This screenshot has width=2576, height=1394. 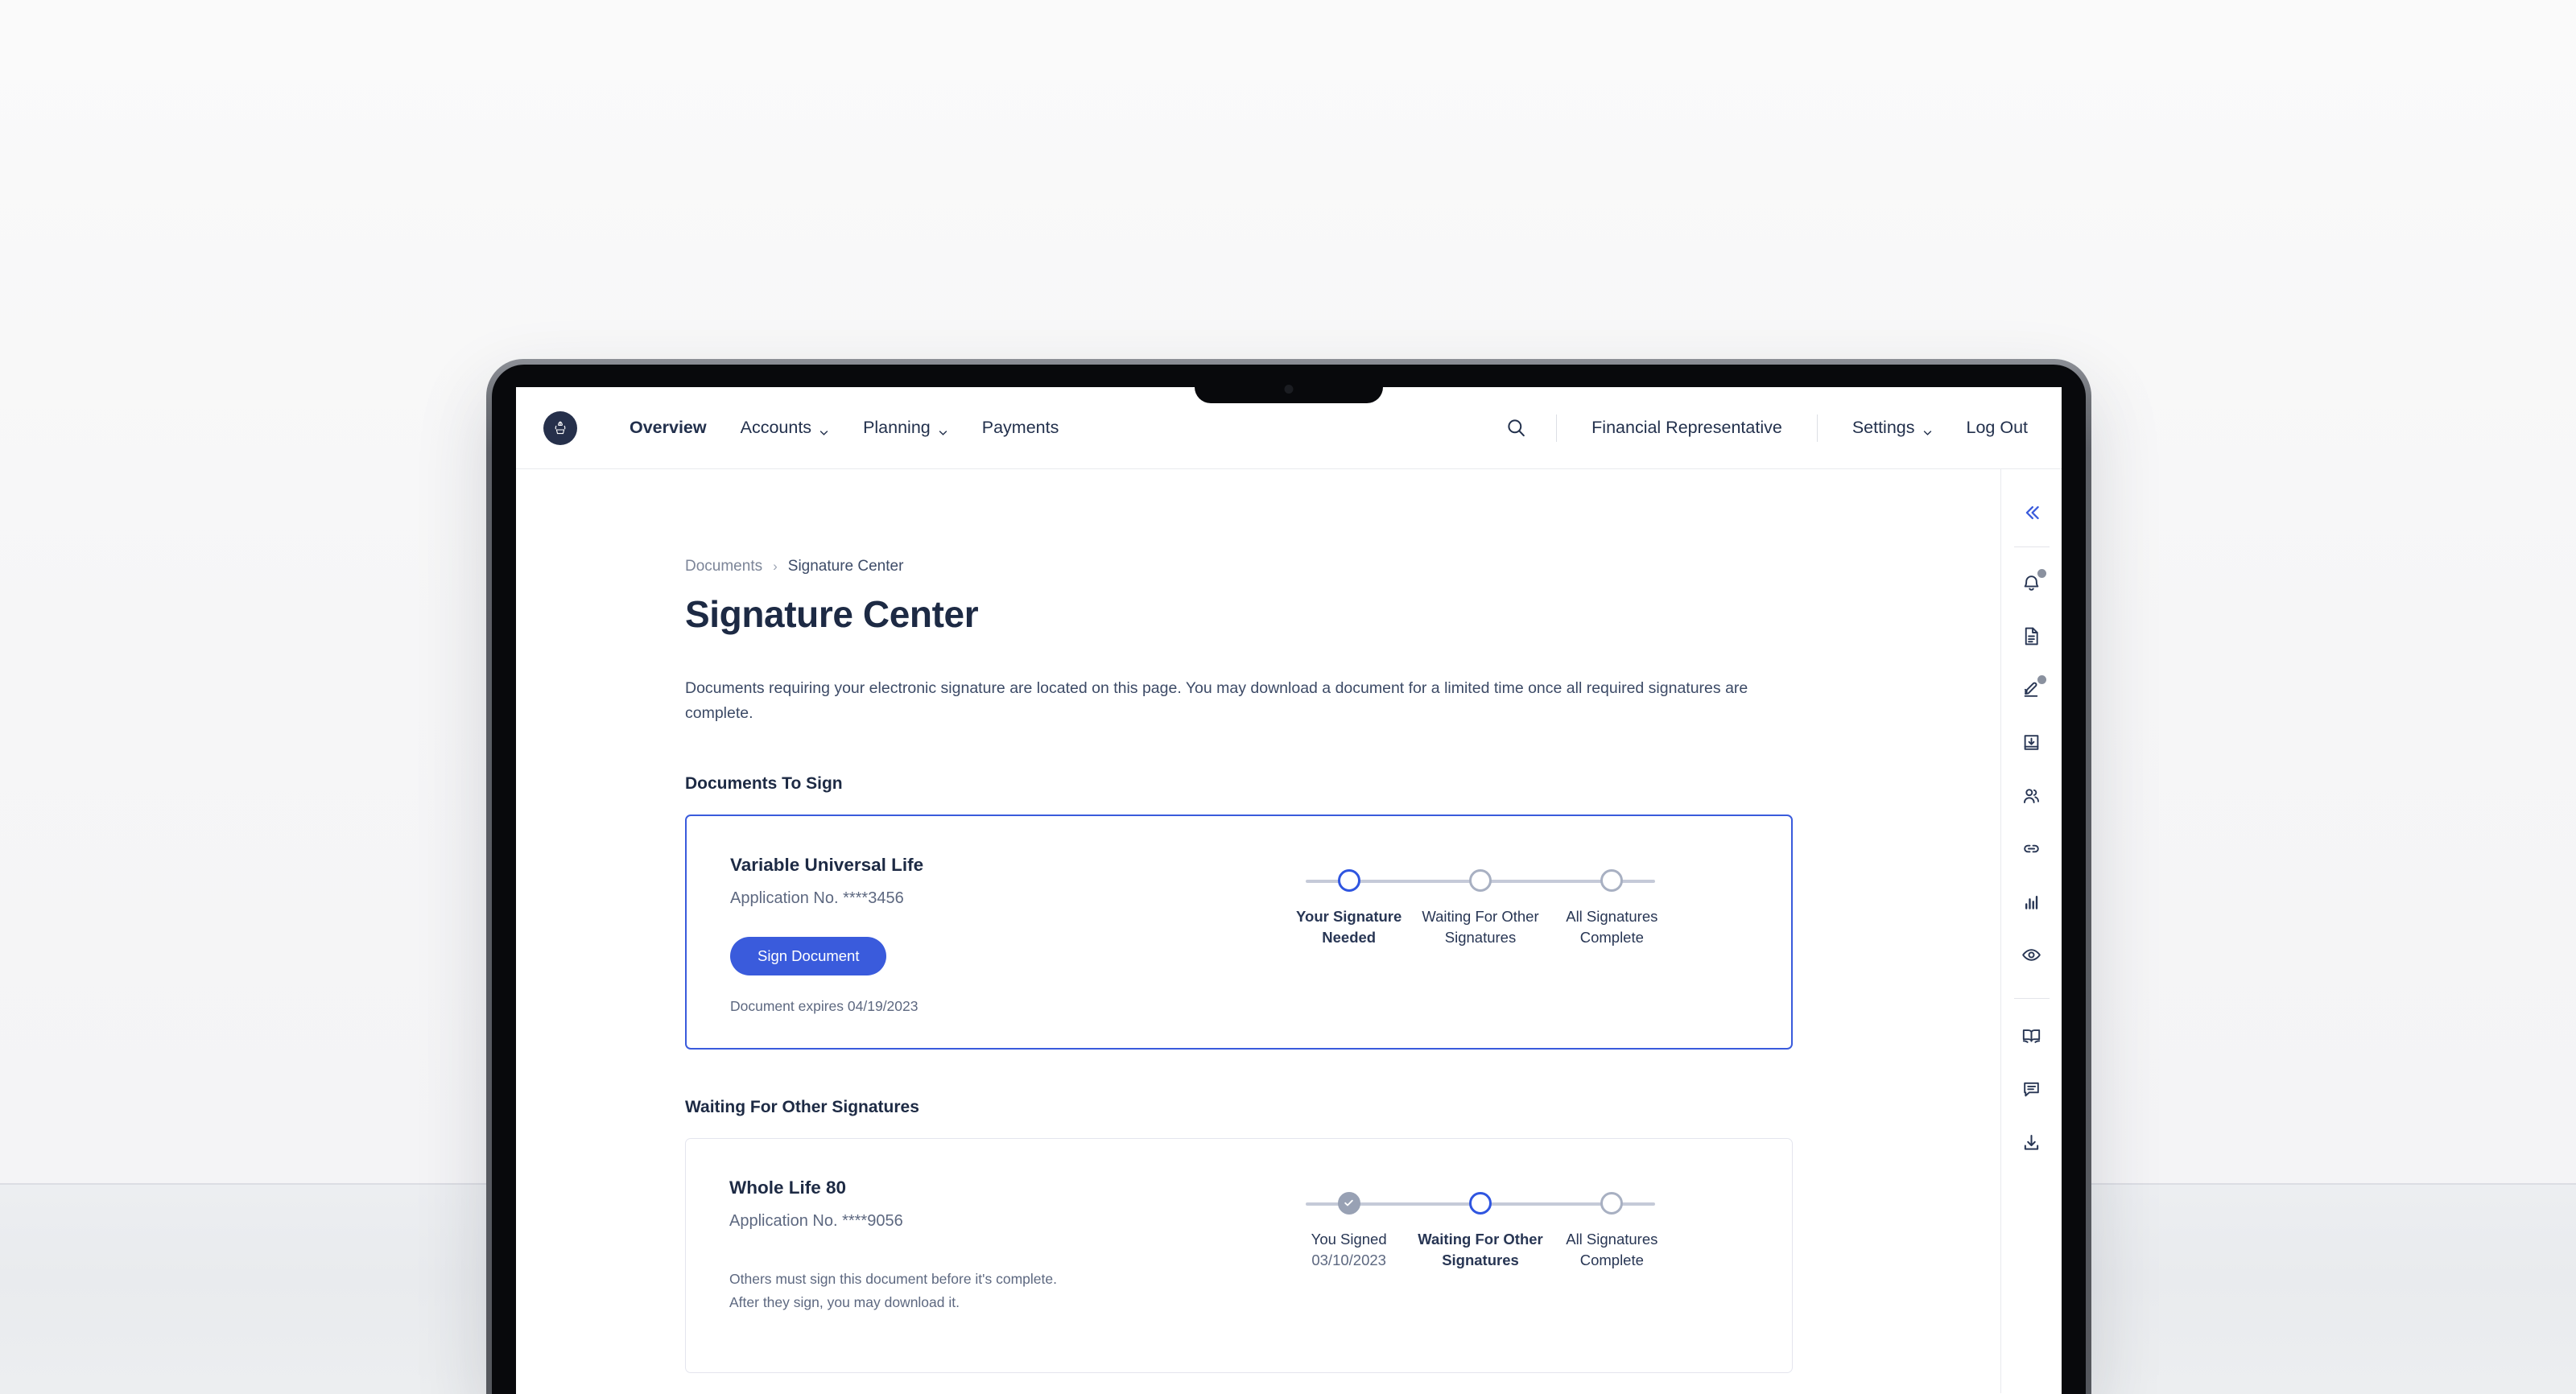 I want to click on chat-icon, so click(x=2031, y=1089).